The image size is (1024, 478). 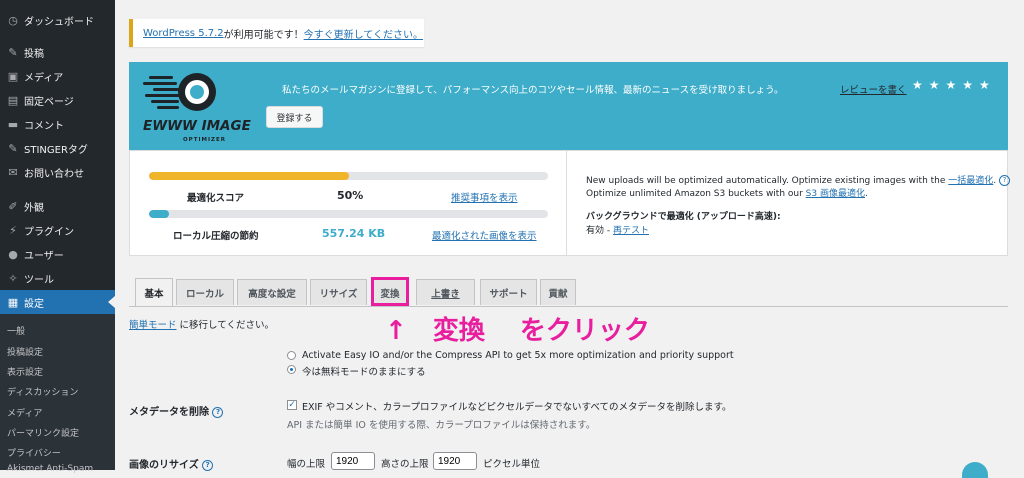 What do you see at coordinates (153, 325) in the screenshot?
I see `easy-mode-link: 簡単モード` at bounding box center [153, 325].